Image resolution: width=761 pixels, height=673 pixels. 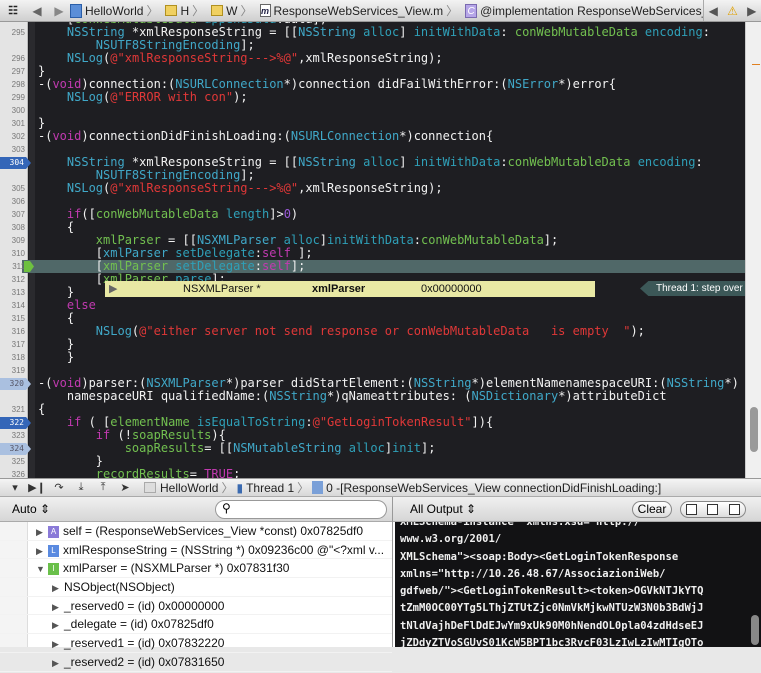 What do you see at coordinates (13, 10) in the screenshot?
I see `related-files-icon: ☷` at bounding box center [13, 10].